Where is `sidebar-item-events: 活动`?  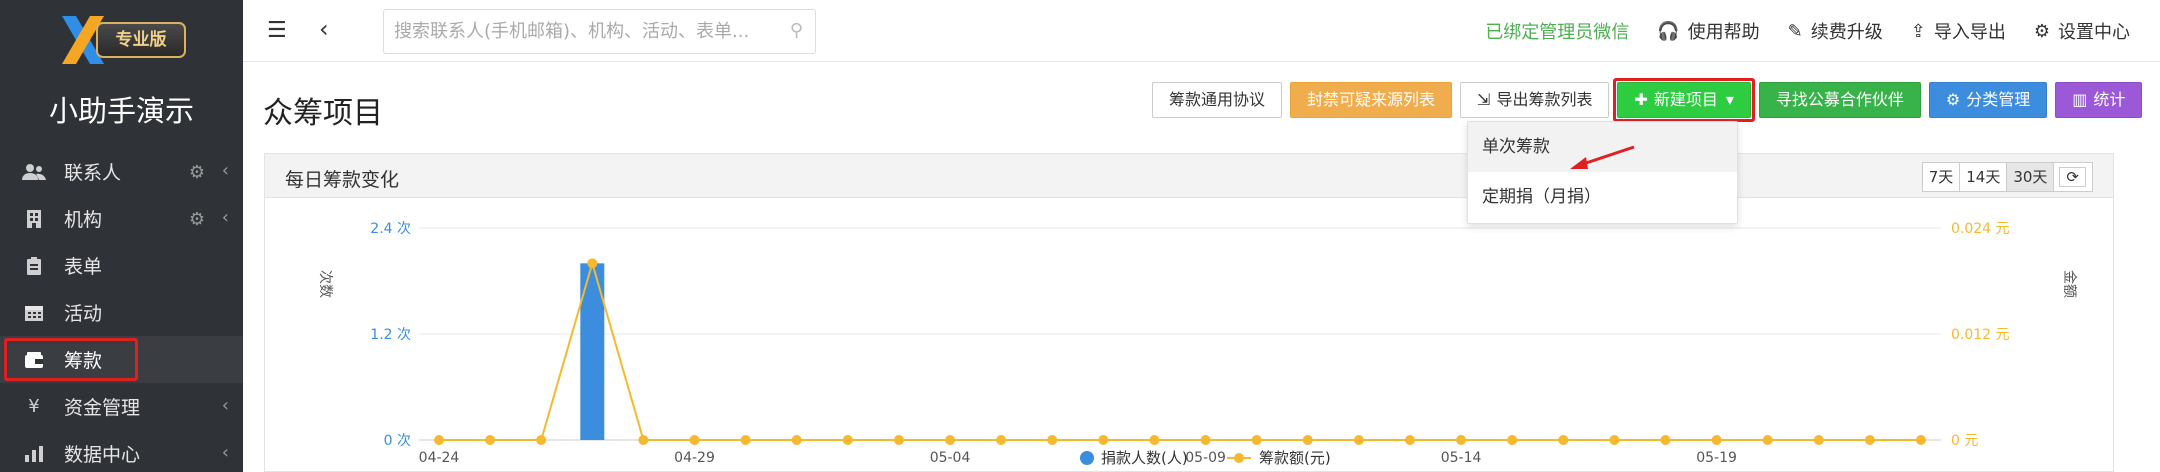 sidebar-item-events: 活动 is located at coordinates (121, 312).